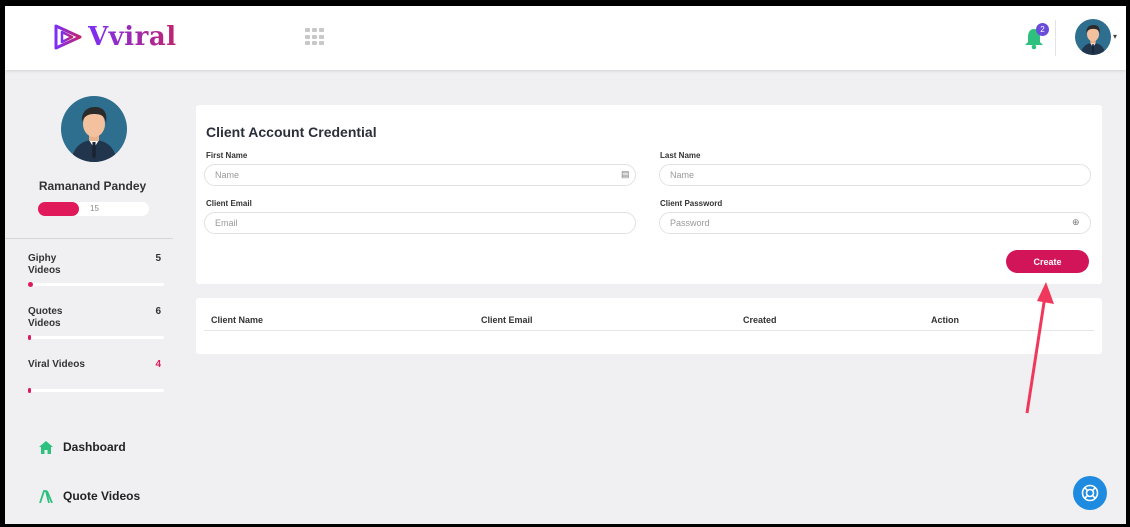 The height and width of the screenshot is (527, 1130). Describe the element at coordinates (691, 203) in the screenshot. I see `client-password-label: Client Password` at that location.